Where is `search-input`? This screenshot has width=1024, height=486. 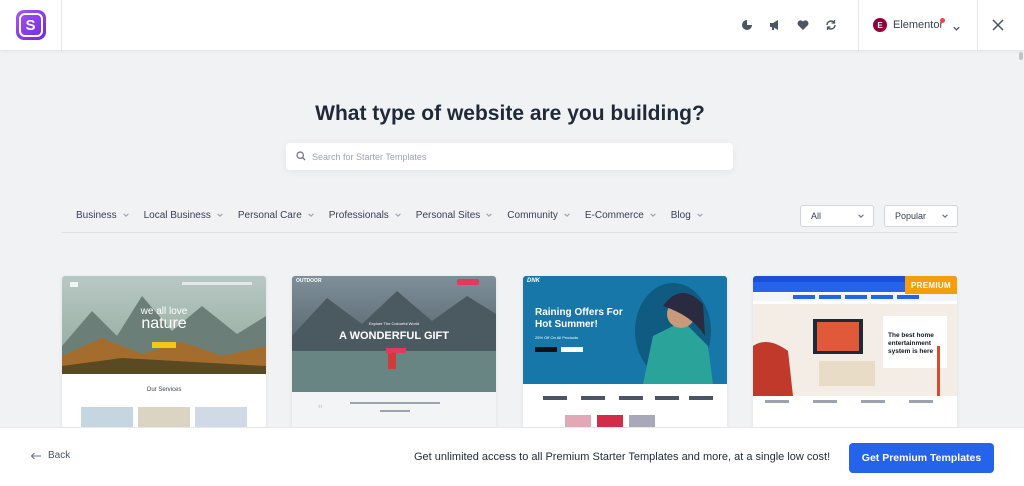
search-input is located at coordinates (512, 156).